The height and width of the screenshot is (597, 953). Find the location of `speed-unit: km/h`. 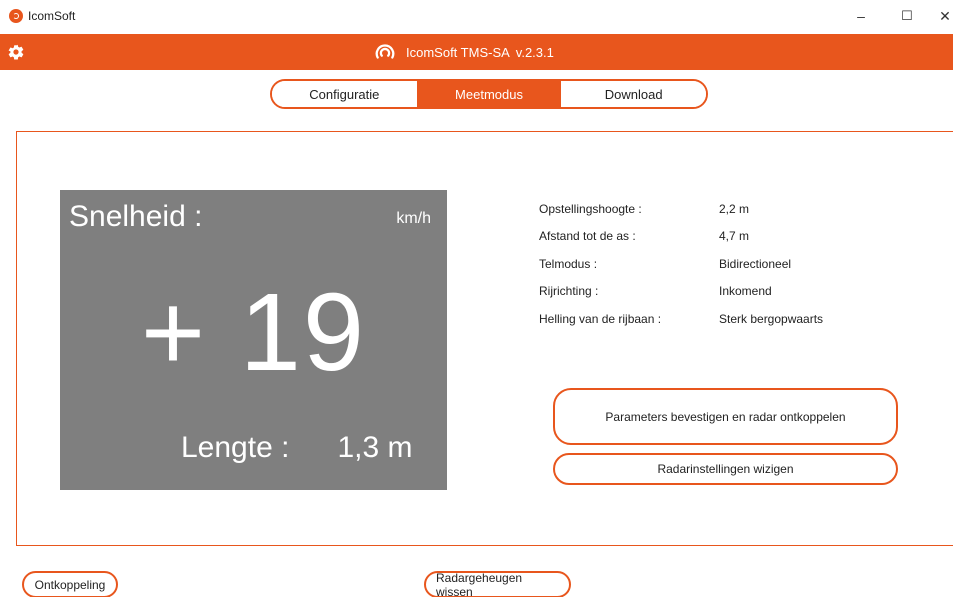

speed-unit: km/h is located at coordinates (413, 218).